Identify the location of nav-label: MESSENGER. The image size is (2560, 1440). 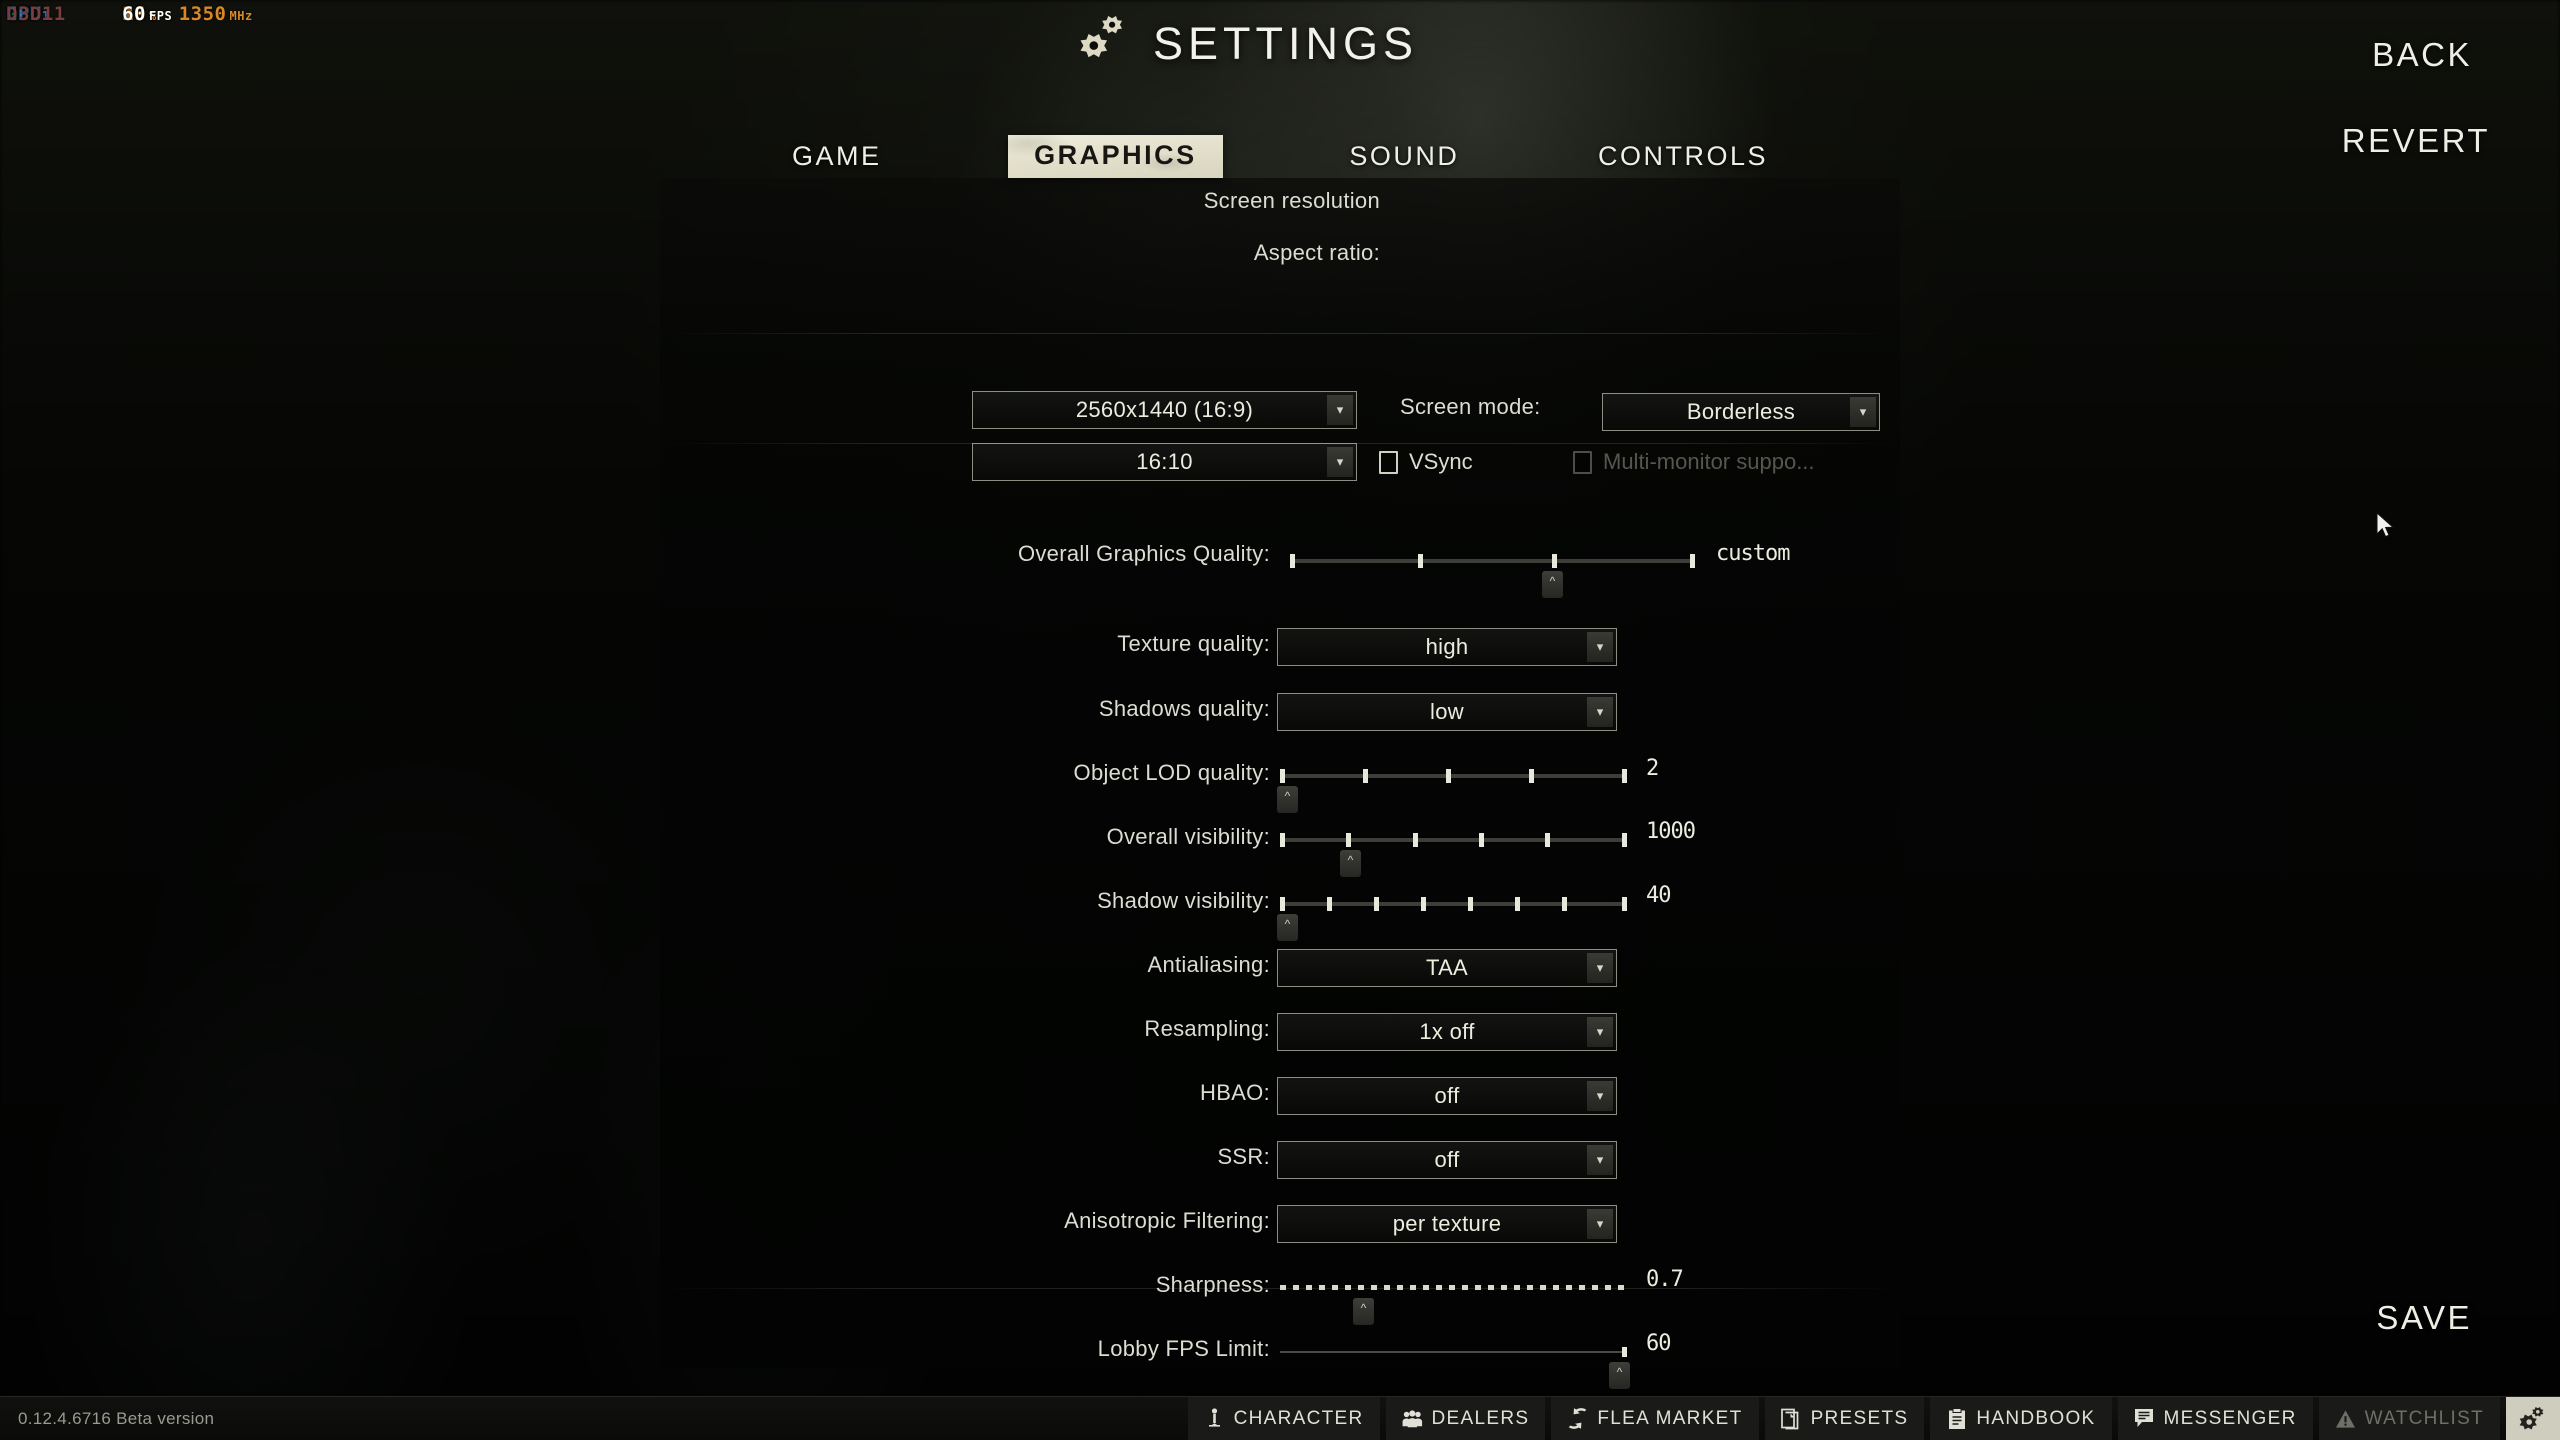
(2230, 1418).